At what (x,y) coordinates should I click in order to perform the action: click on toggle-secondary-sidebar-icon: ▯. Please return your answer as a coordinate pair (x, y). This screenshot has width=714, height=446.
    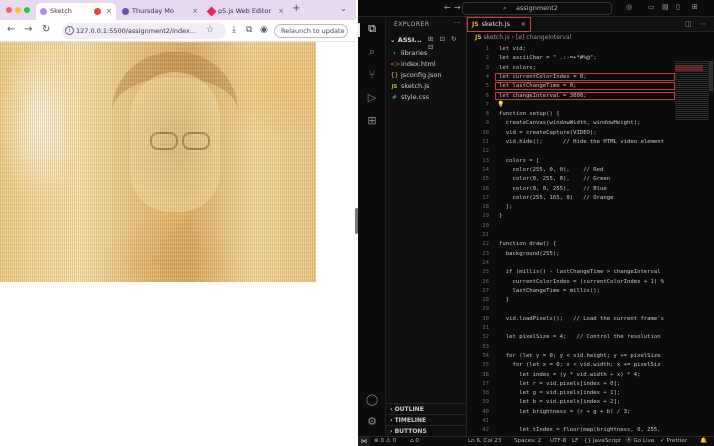
    Looking at the image, I should click on (678, 7).